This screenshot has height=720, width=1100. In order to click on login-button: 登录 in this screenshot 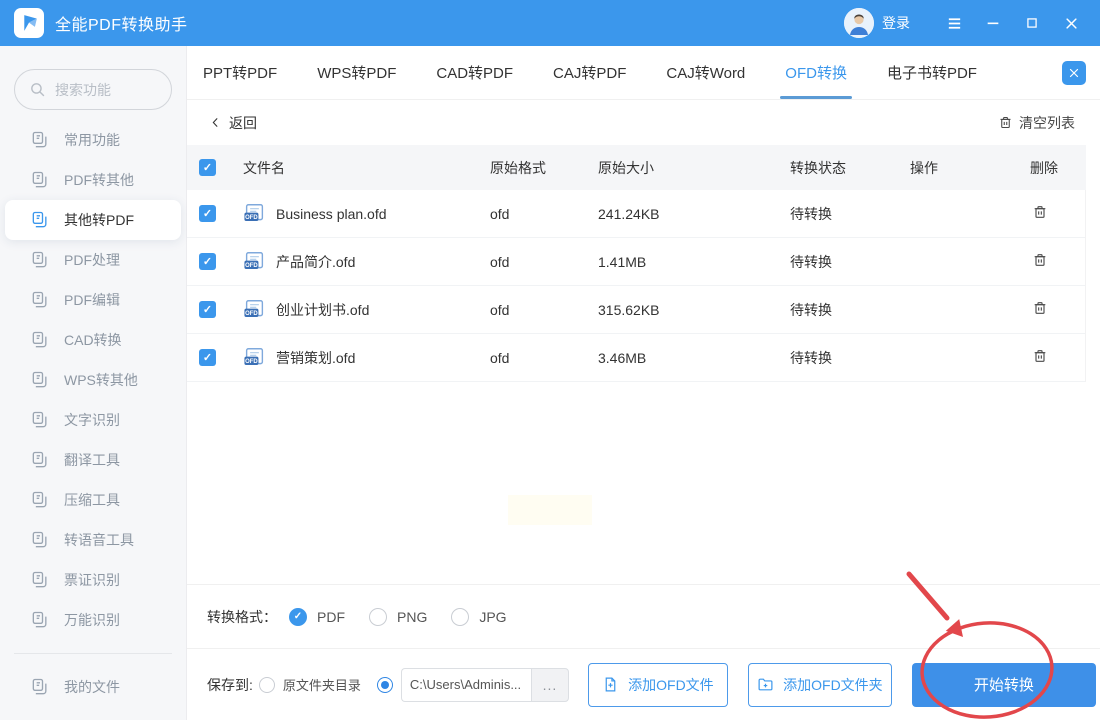, I will do `click(896, 23)`.